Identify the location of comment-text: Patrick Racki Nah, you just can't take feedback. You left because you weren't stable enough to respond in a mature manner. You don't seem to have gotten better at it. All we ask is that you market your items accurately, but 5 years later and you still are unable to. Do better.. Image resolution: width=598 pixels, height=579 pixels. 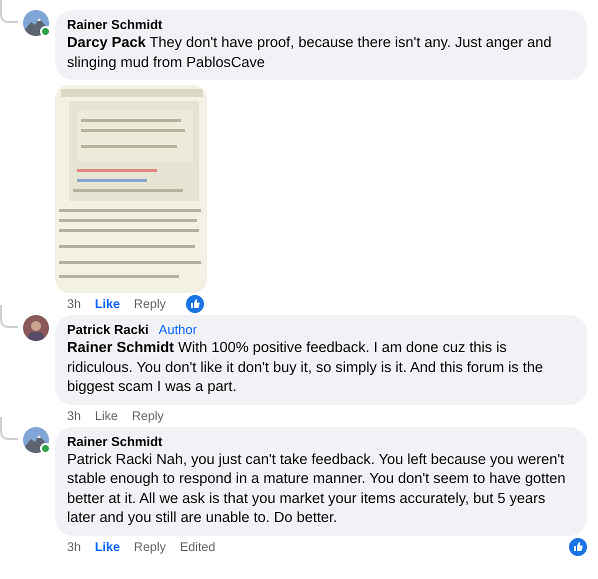
(317, 489).